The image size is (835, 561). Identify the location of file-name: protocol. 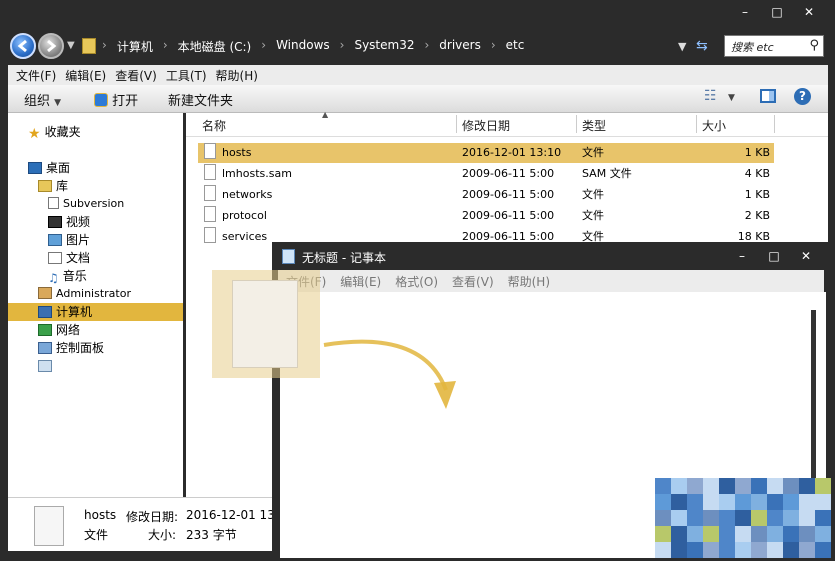
(244, 215).